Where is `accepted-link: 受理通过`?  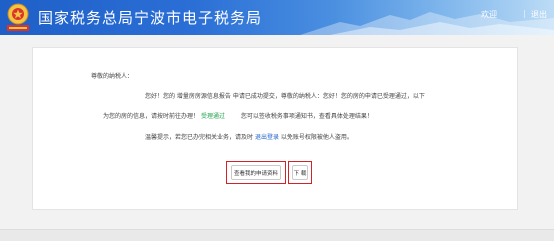 accepted-link: 受理通过 is located at coordinates (213, 116).